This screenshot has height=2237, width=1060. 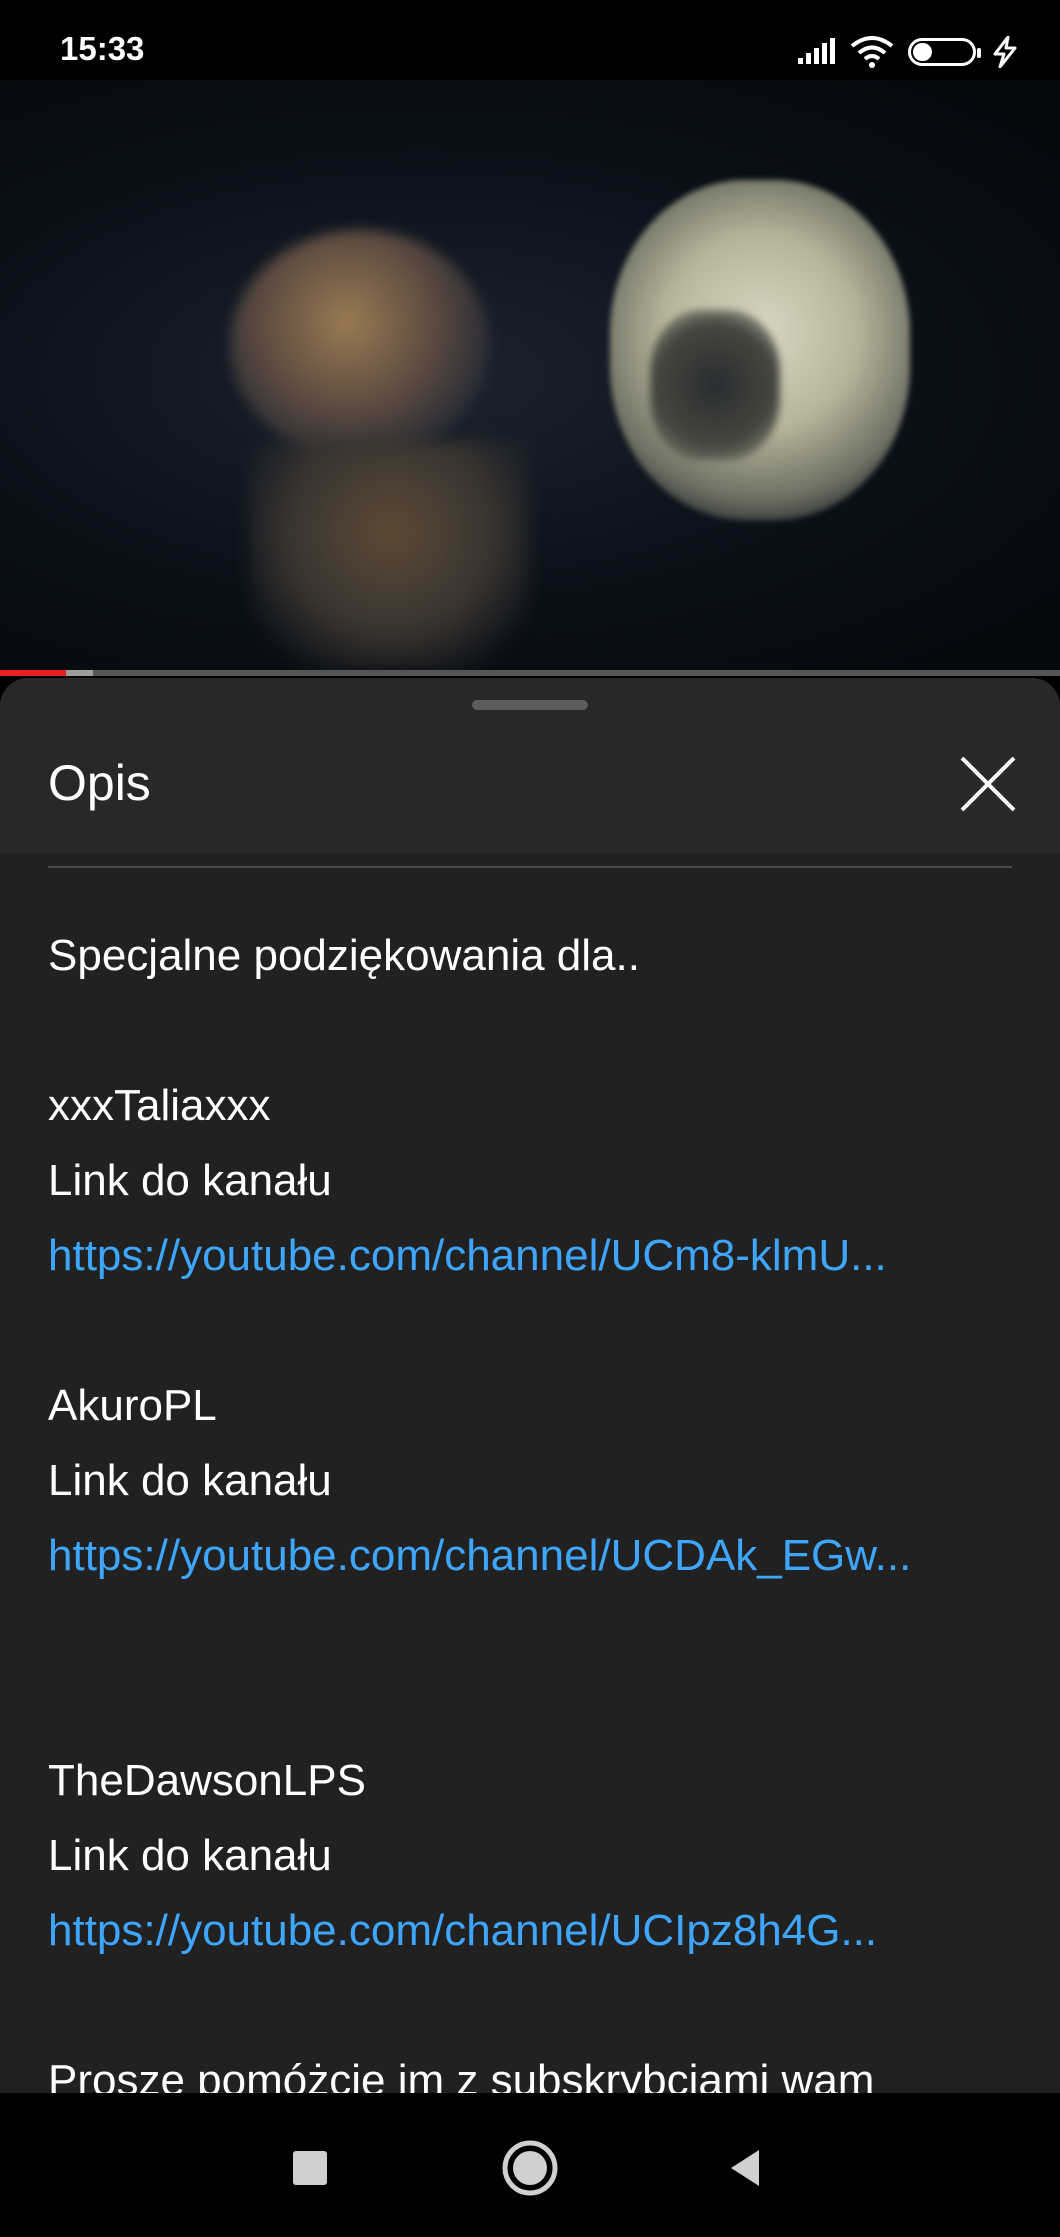 I want to click on close-button, so click(x=988, y=784).